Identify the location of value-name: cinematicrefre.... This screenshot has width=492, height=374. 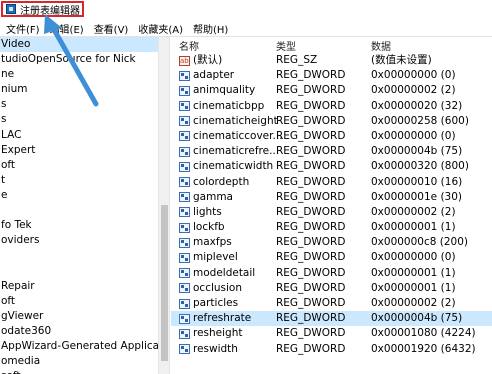
(236, 151).